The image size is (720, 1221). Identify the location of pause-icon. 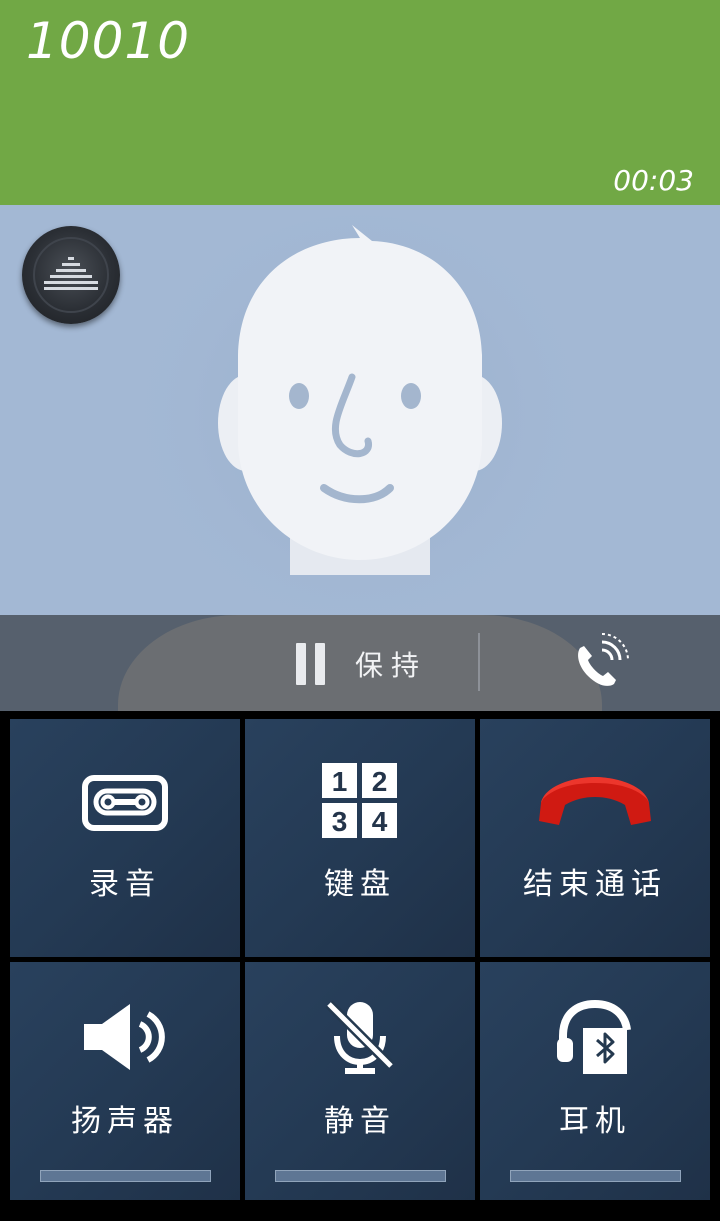
(310, 664).